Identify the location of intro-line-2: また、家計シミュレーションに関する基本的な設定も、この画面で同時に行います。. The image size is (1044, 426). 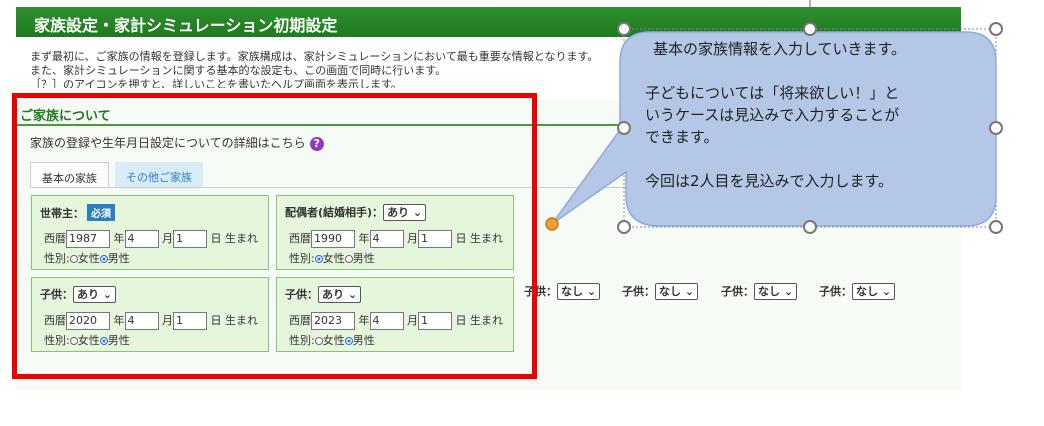
(238, 70).